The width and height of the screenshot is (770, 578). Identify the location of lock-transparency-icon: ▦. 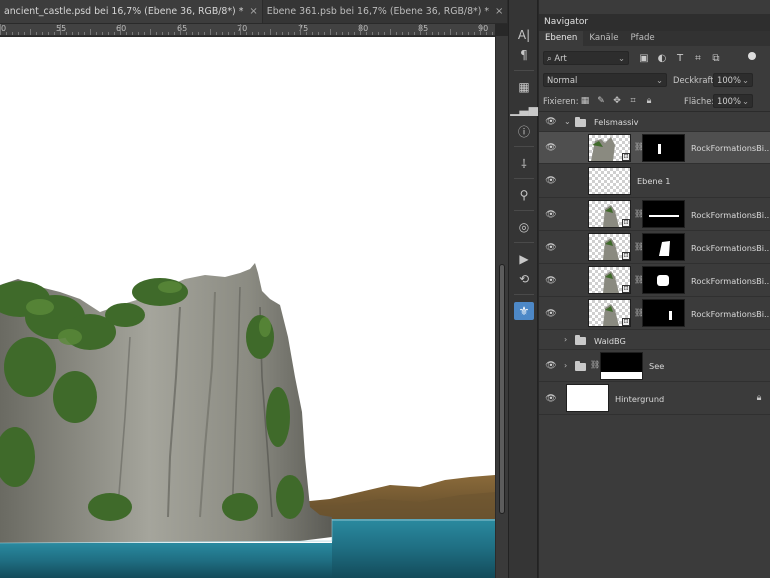
(585, 101).